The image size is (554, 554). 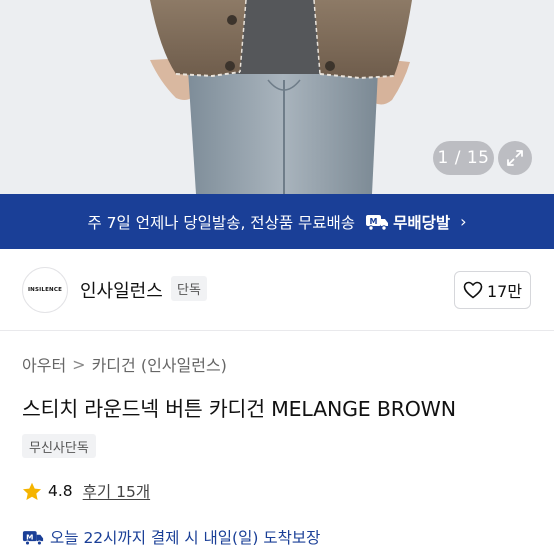 I want to click on like-button: 17만, so click(x=492, y=290).